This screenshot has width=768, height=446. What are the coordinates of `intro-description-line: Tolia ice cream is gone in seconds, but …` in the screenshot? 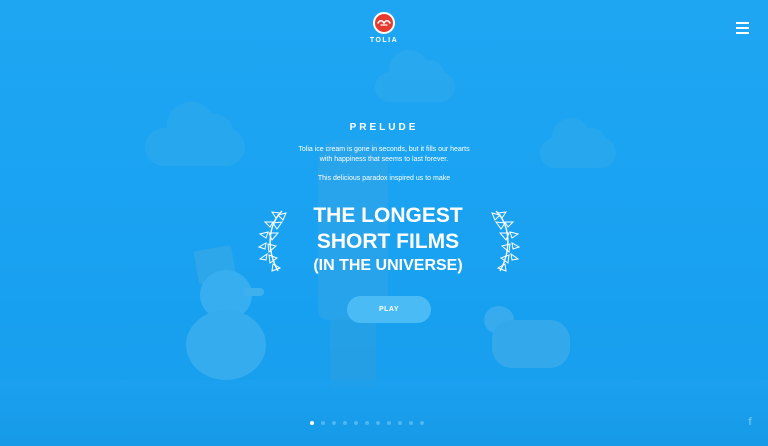 It's located at (384, 149).